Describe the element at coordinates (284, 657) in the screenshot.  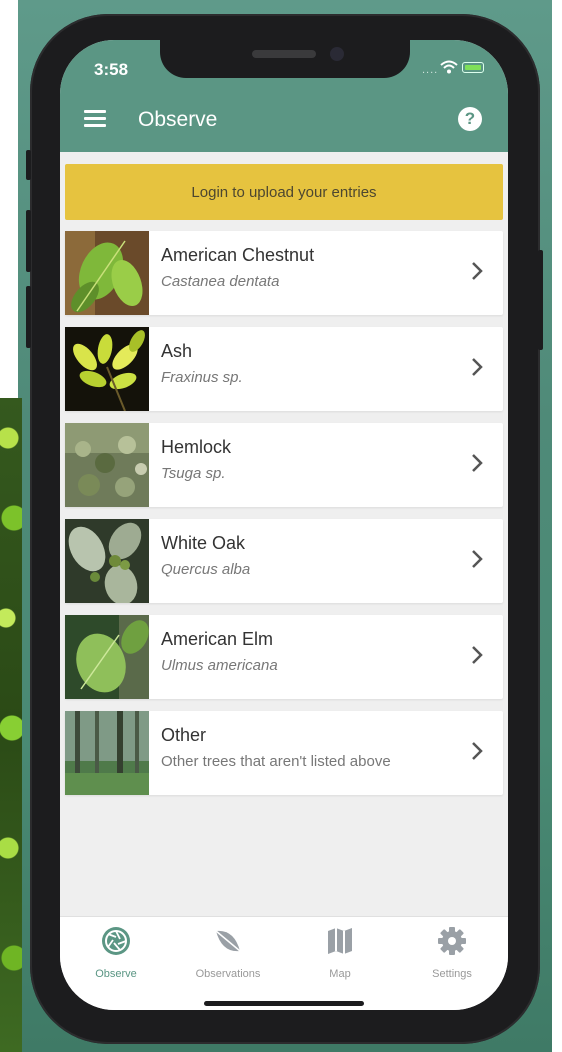
I see `tree-item-american-elm: American Elm Ulmus americana` at that location.